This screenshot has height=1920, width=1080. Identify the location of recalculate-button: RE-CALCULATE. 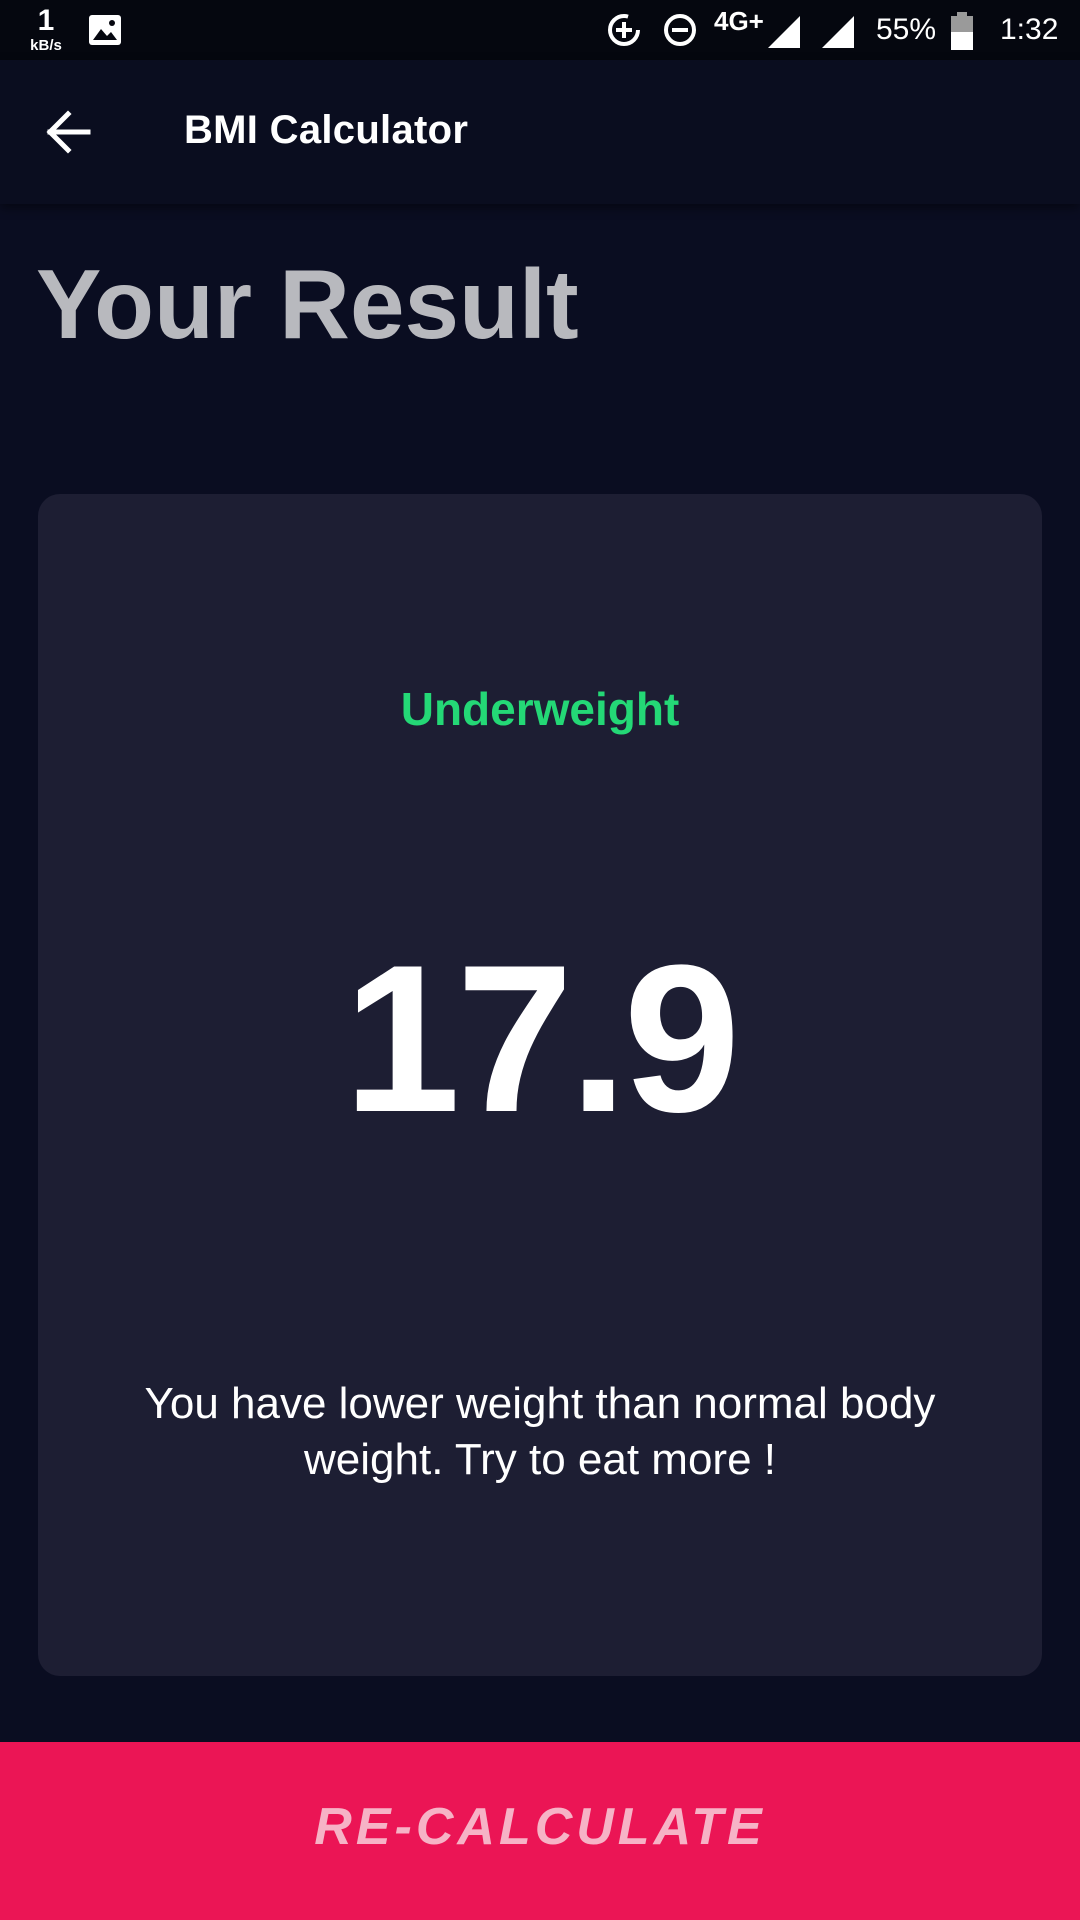
(540, 1831).